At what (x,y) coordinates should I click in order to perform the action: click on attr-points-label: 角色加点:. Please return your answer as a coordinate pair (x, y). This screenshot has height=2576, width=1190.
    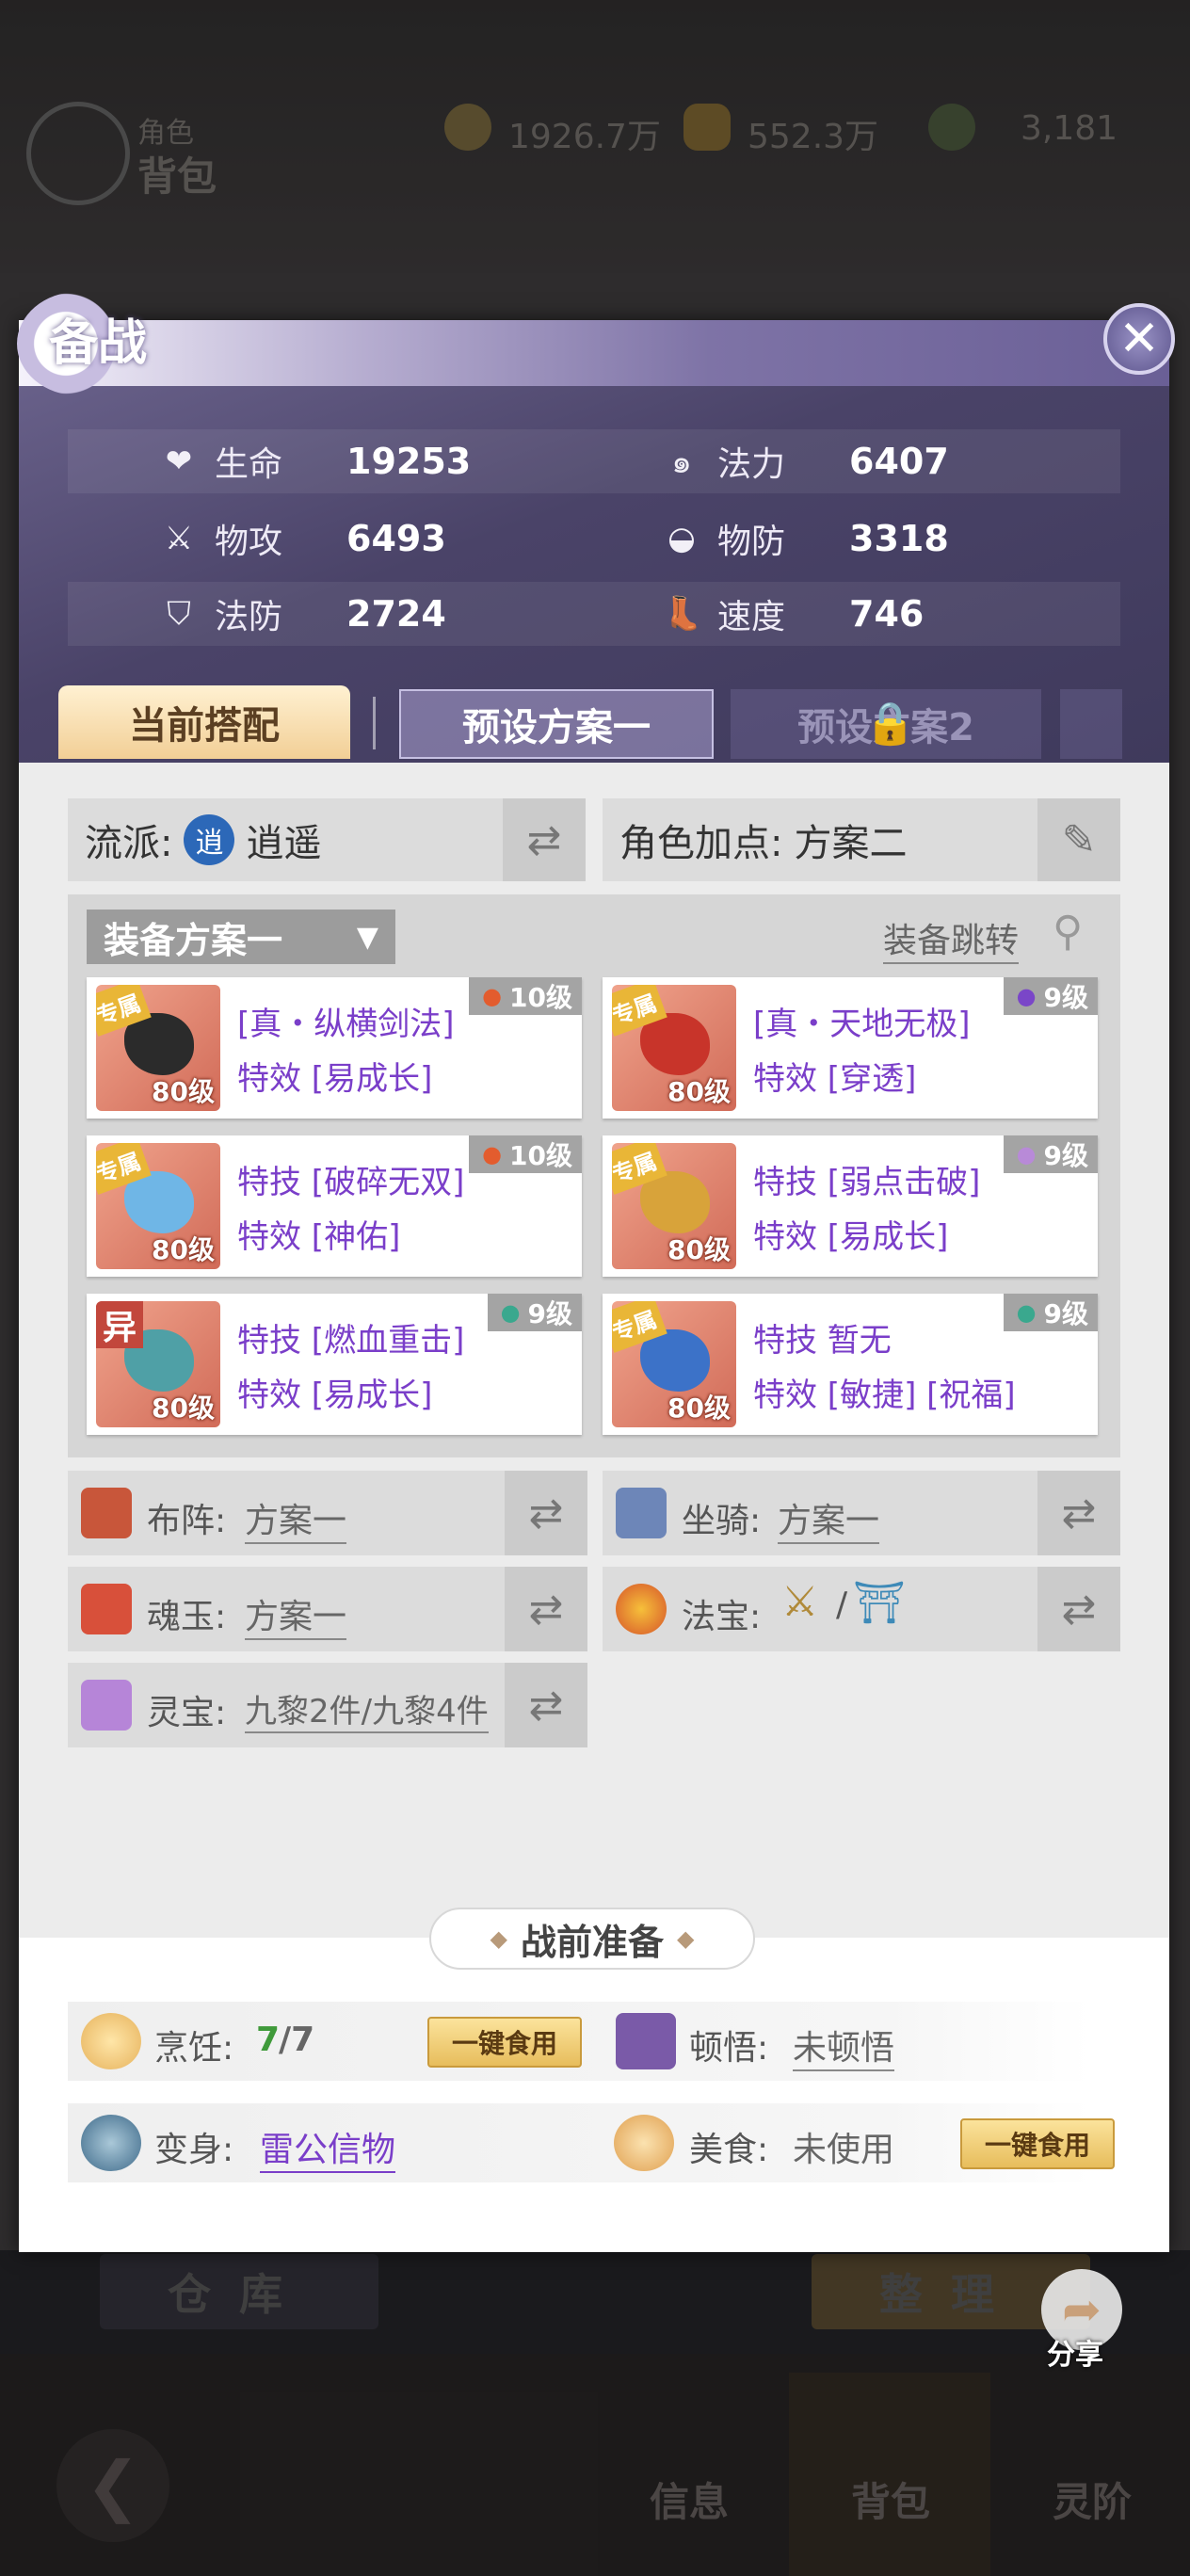
    Looking at the image, I should click on (701, 843).